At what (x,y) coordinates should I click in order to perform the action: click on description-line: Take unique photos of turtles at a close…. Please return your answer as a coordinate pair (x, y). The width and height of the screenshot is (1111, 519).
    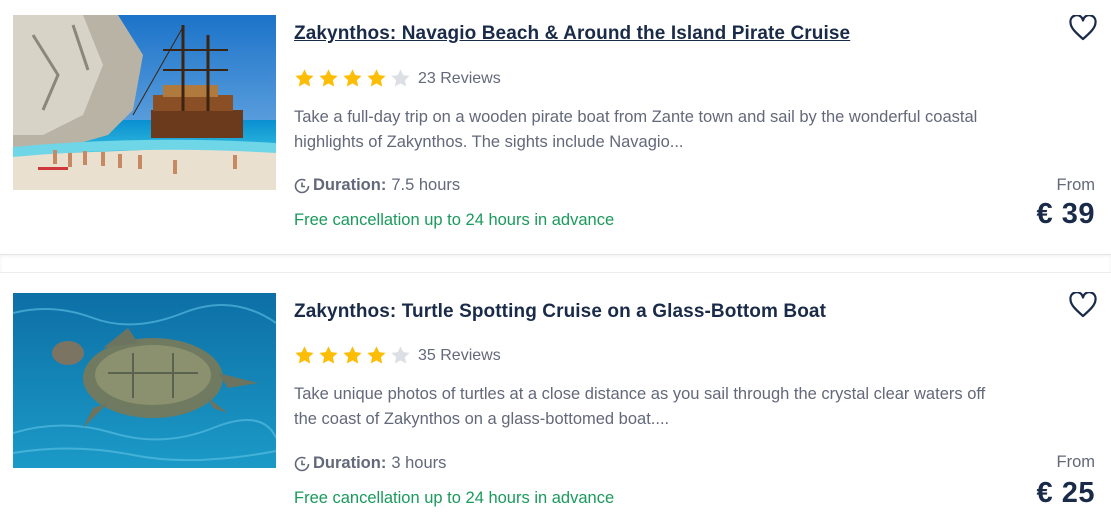
    Looking at the image, I should click on (640, 394).